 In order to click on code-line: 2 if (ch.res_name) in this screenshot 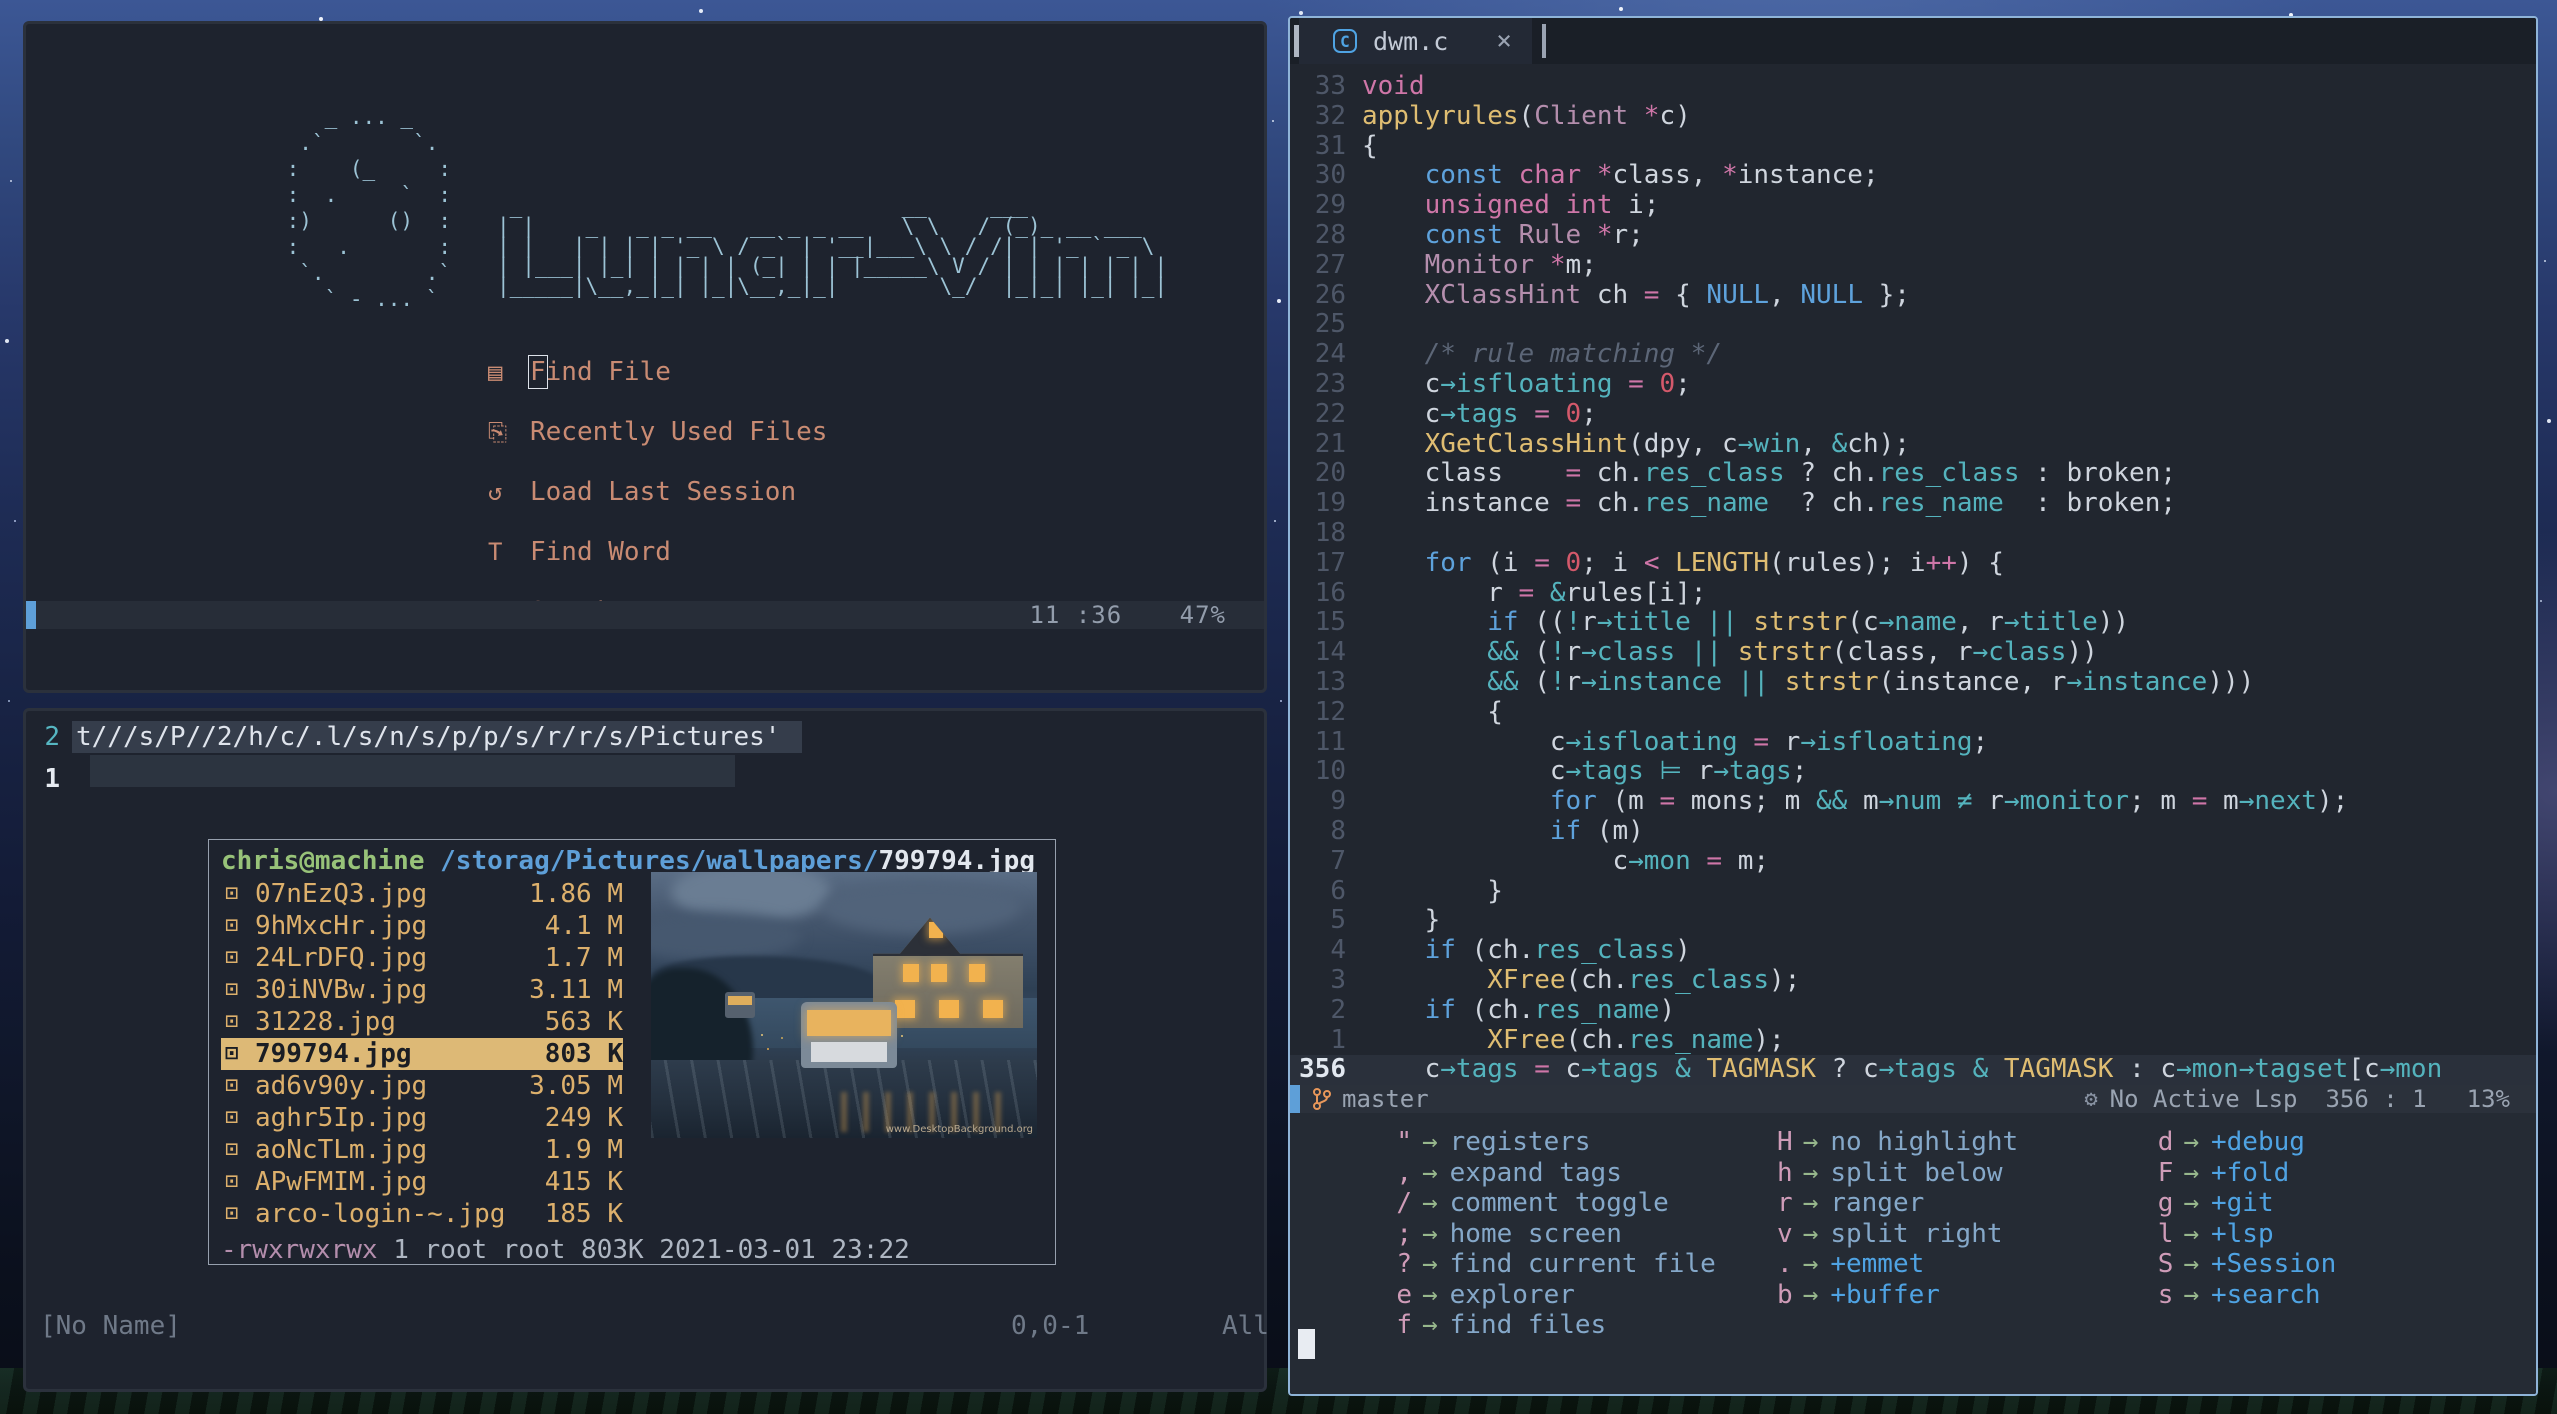, I will do `click(1913, 1010)`.